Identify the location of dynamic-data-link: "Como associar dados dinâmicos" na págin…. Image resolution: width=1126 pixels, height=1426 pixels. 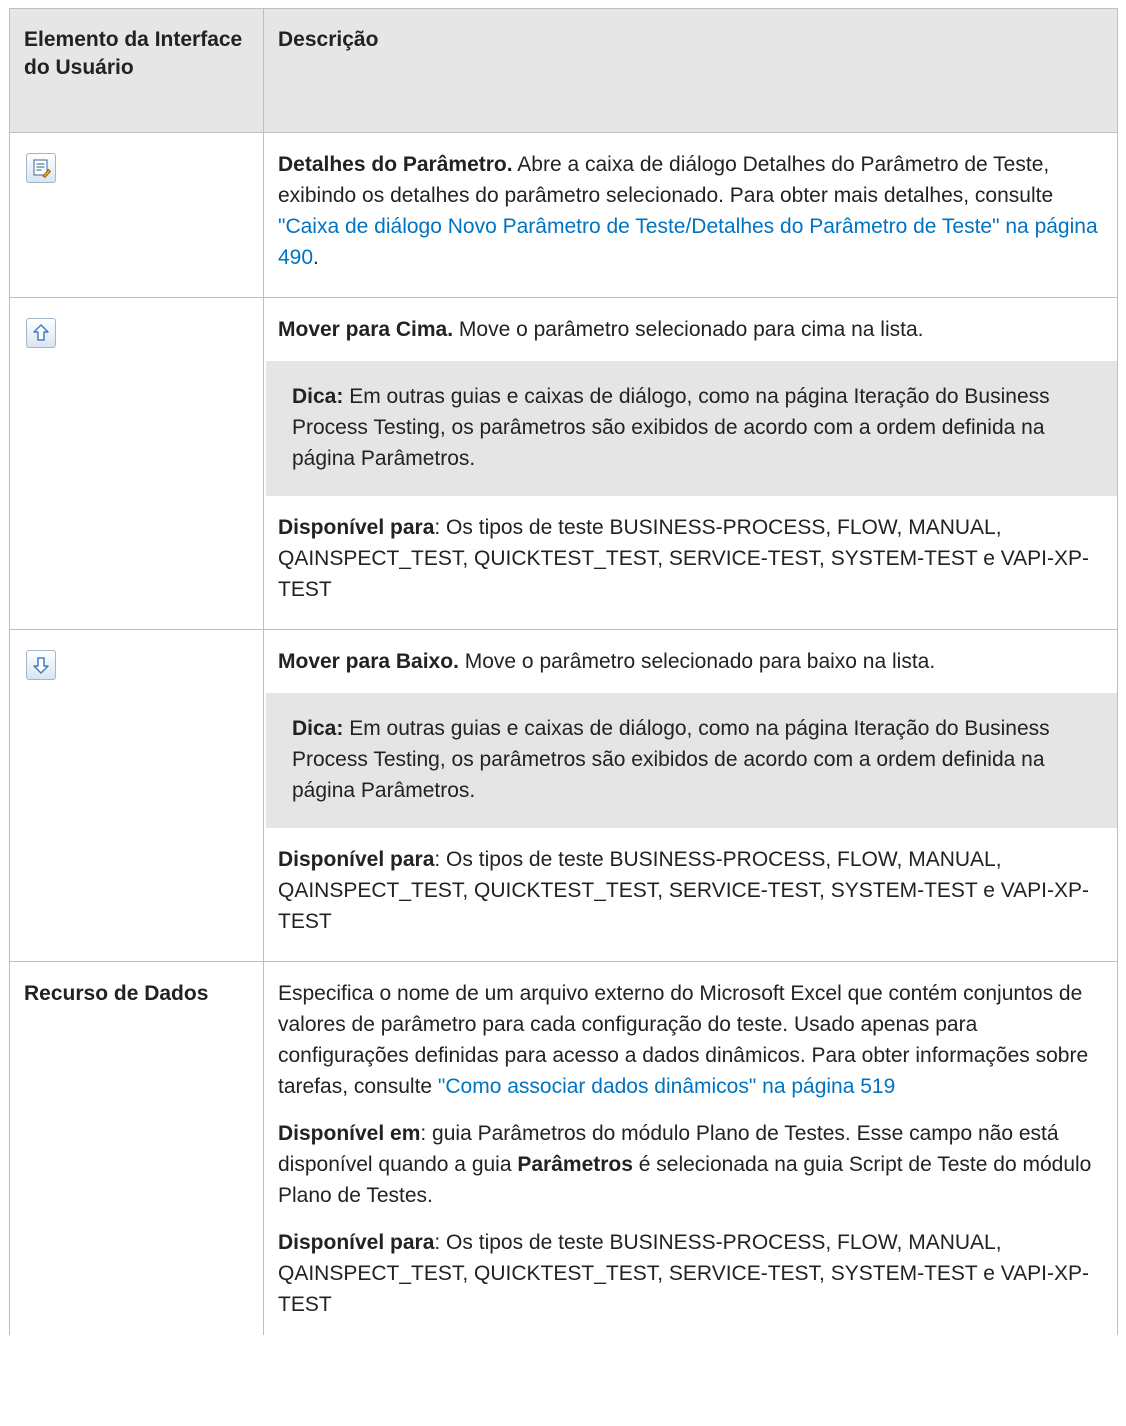
(666, 1086).